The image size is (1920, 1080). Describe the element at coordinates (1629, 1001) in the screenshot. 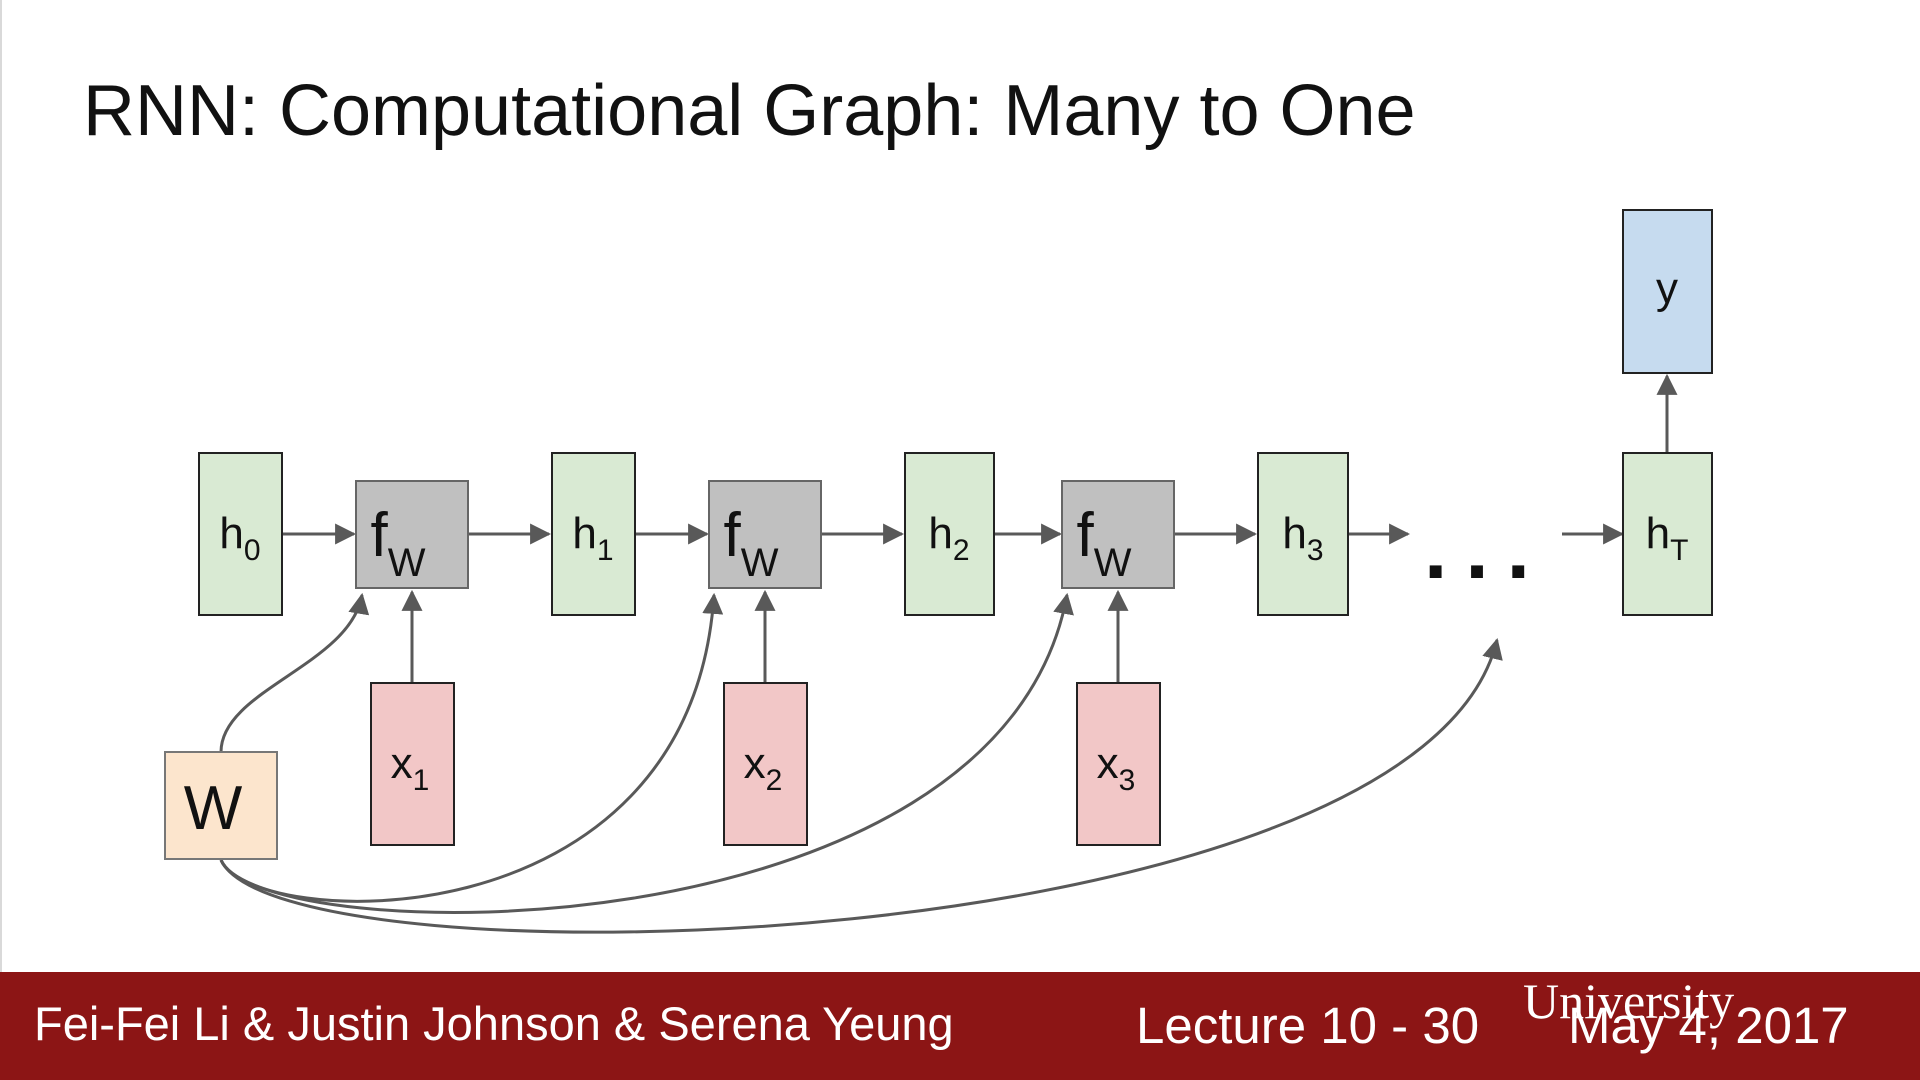

I see `footer-watermark: University` at that location.